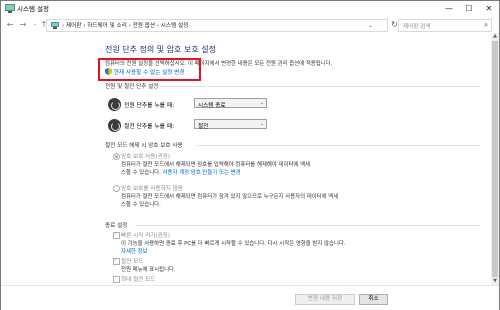 Image resolution: width=500 pixels, height=310 pixels. I want to click on power-button-label: 전원 단추를 누를 때:, so click(149, 106).